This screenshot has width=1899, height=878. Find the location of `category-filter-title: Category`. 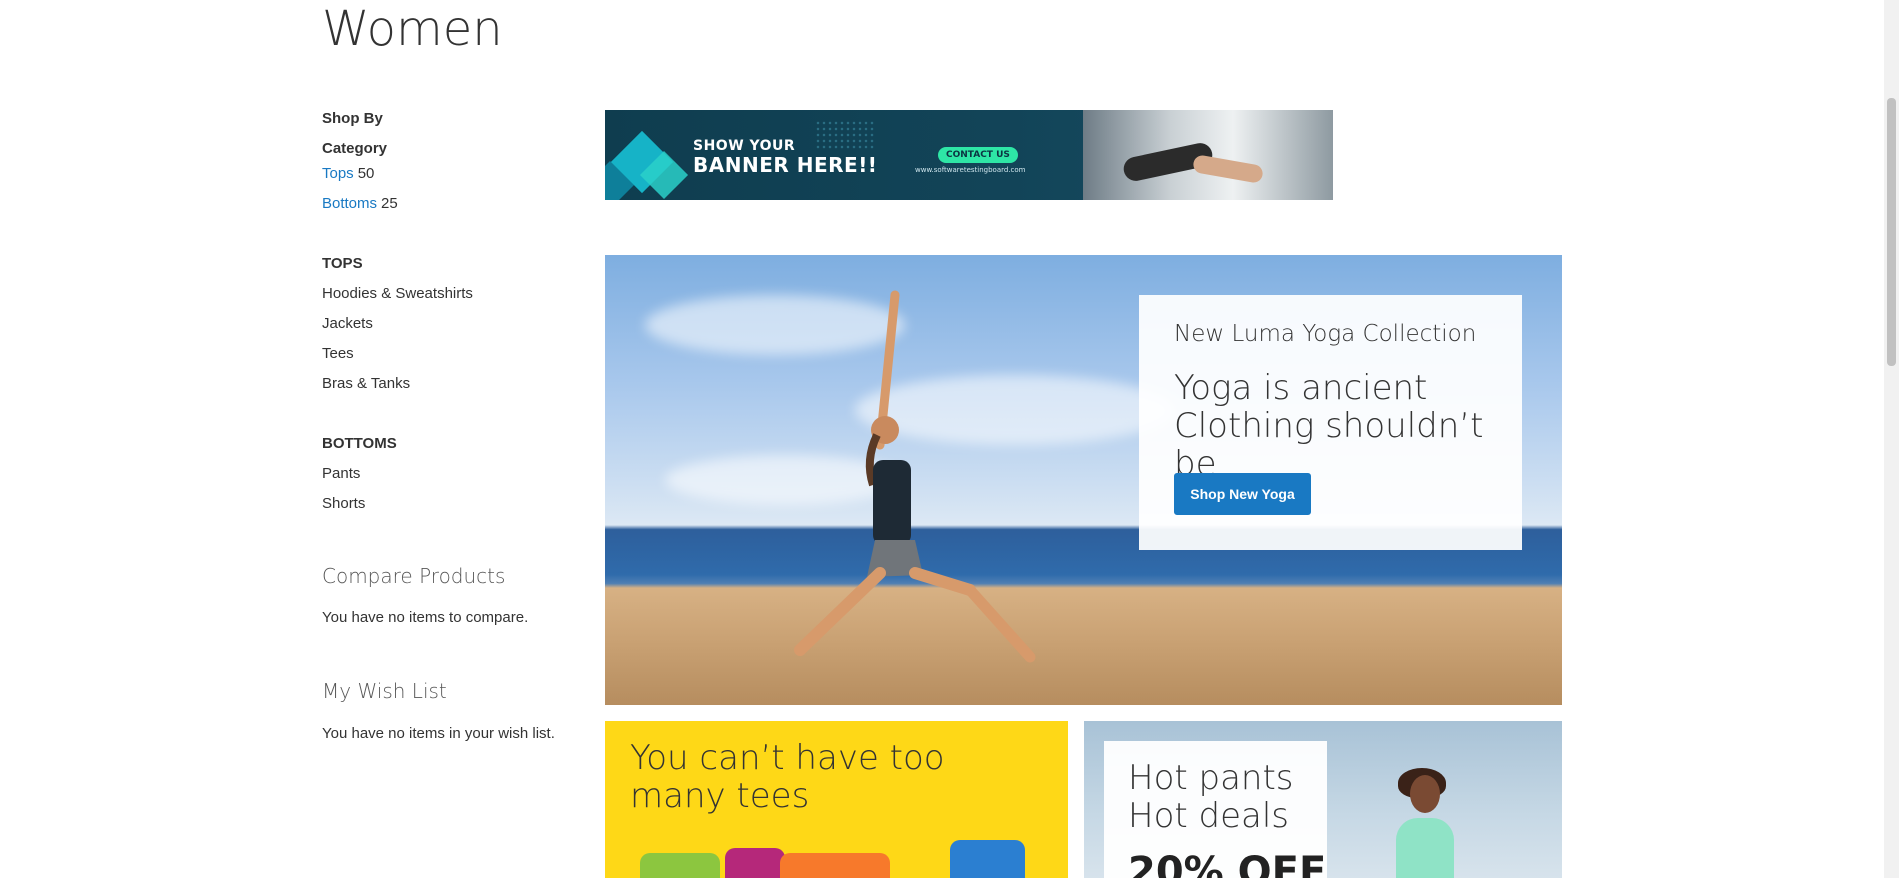

category-filter-title: Category is located at coordinates (354, 148).